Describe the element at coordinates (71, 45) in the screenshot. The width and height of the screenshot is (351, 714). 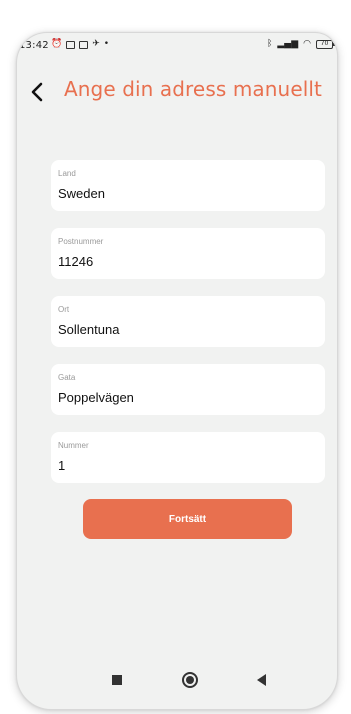
I see `message-icon` at that location.